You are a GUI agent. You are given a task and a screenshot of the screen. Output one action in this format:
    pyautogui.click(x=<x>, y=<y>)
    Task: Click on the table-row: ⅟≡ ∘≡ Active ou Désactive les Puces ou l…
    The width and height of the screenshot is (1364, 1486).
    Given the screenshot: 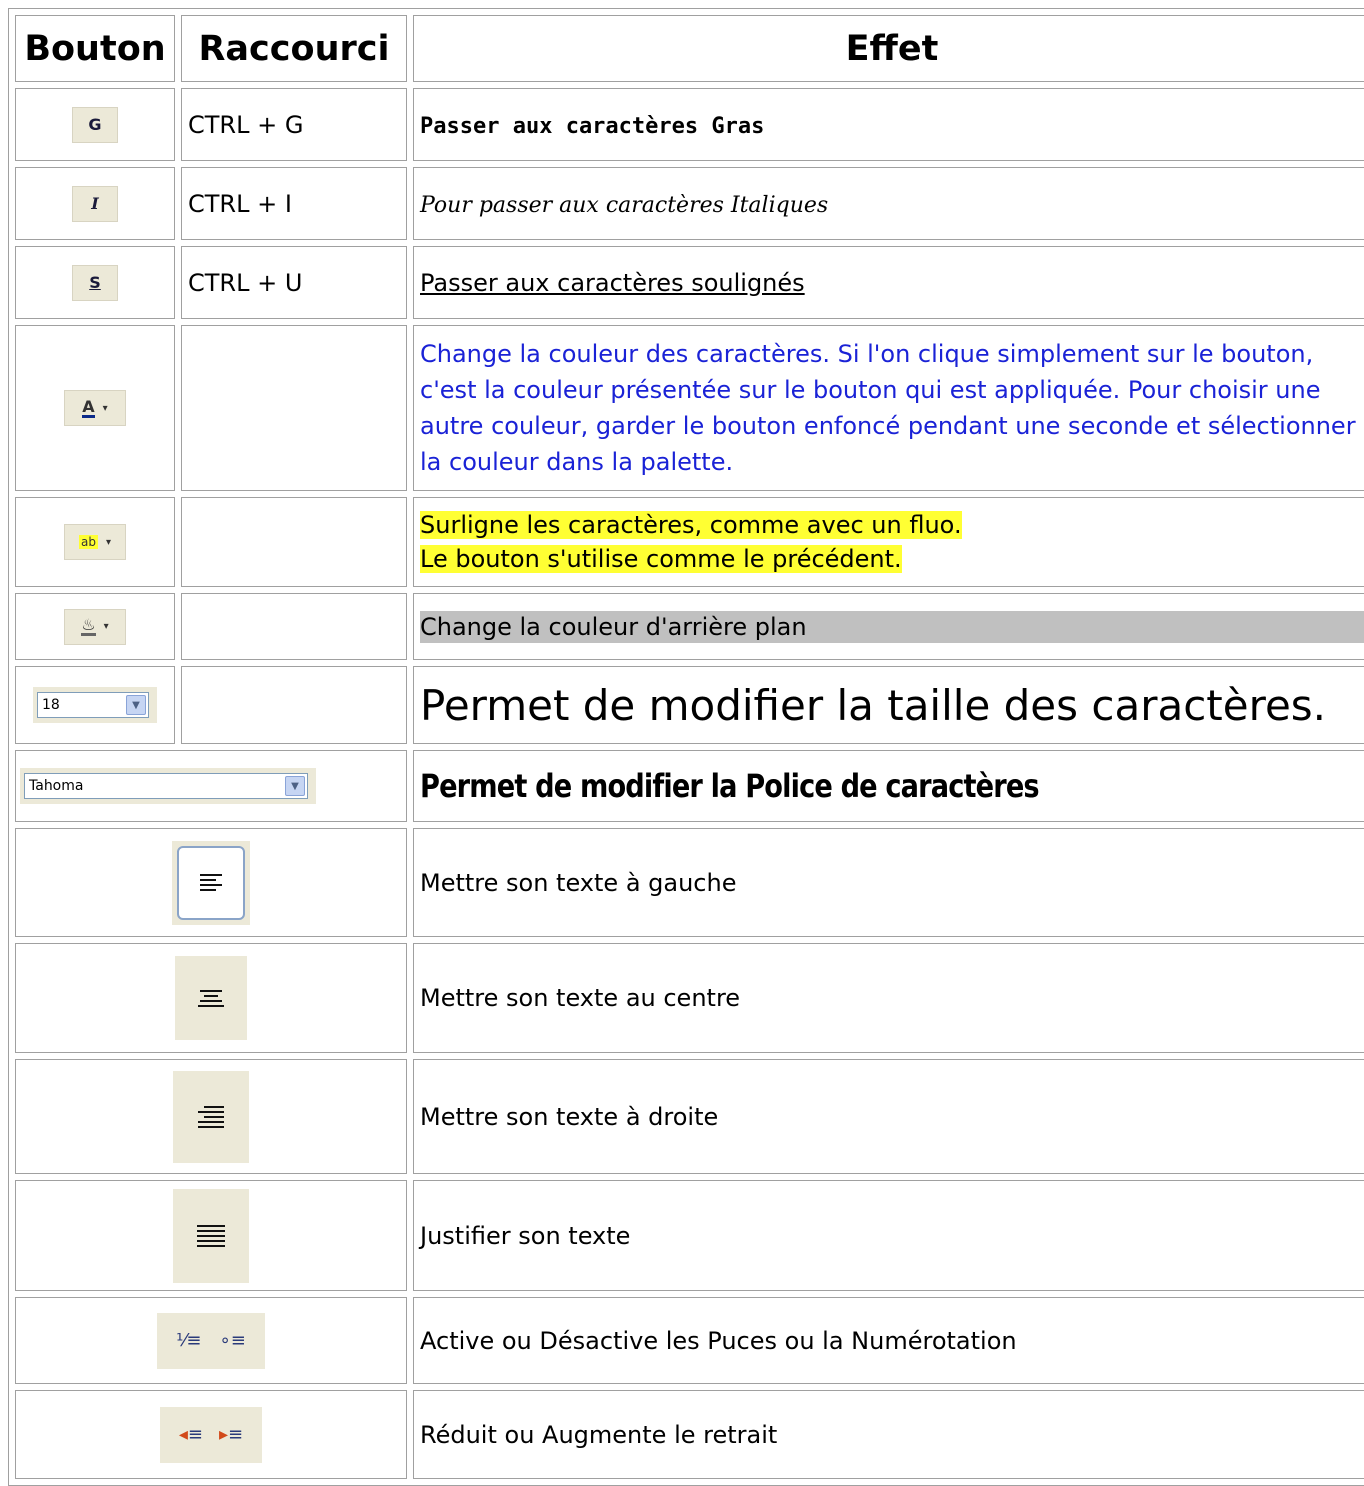 What is the action you would take?
    pyautogui.click(x=689, y=1340)
    